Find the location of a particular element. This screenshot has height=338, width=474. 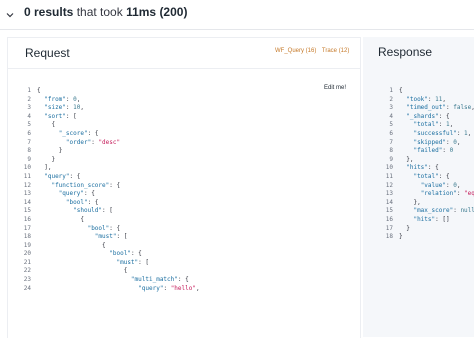

wf-query-link: WF_Query (16) is located at coordinates (295, 51).